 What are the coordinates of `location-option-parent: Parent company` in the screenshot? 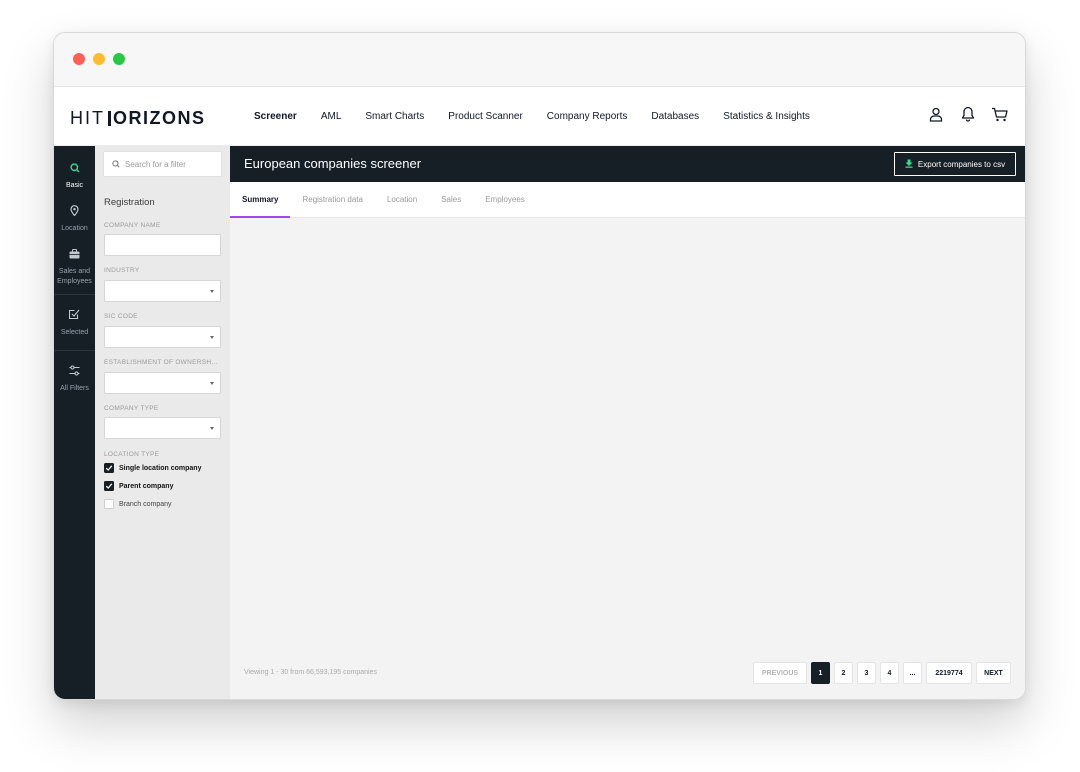 It's located at (138, 486).